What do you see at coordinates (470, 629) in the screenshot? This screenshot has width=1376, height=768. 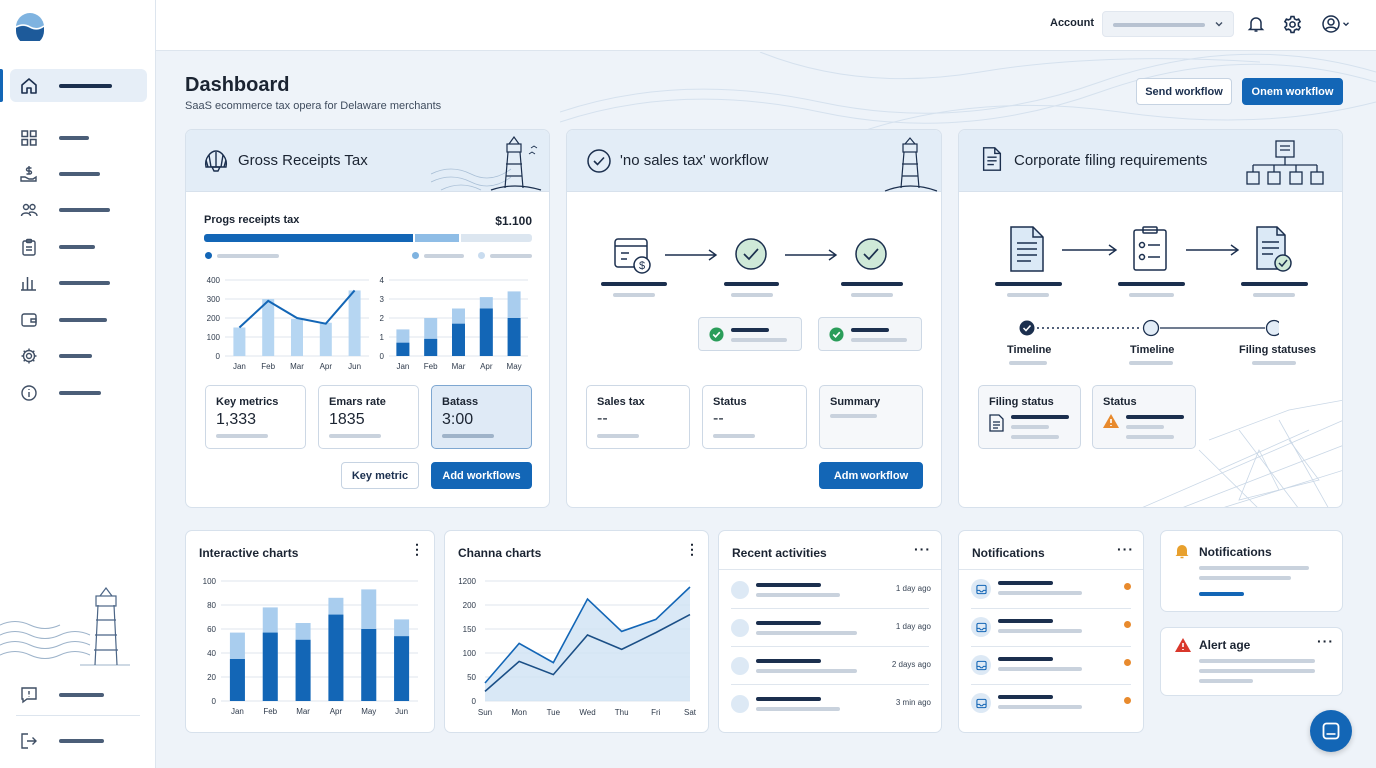 I see `y-tick-label: 150` at bounding box center [470, 629].